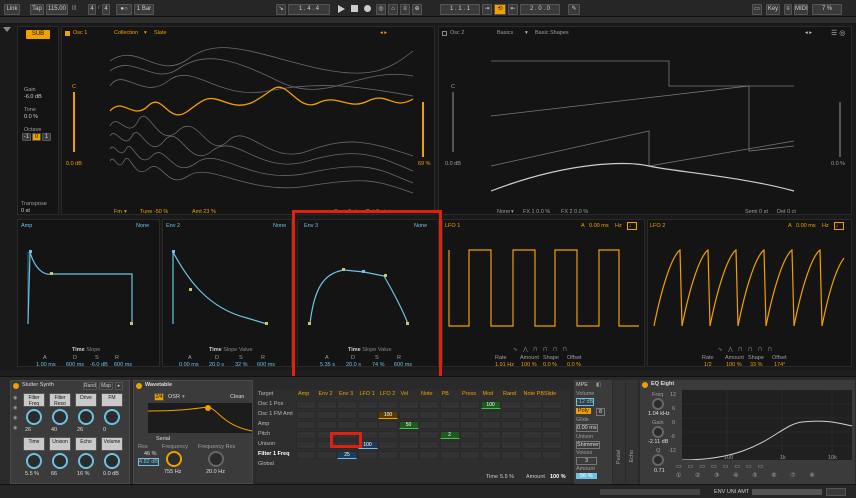 The width and height of the screenshot is (856, 498). Describe the element at coordinates (228, 283) in the screenshot. I see `env2-graph` at that location.